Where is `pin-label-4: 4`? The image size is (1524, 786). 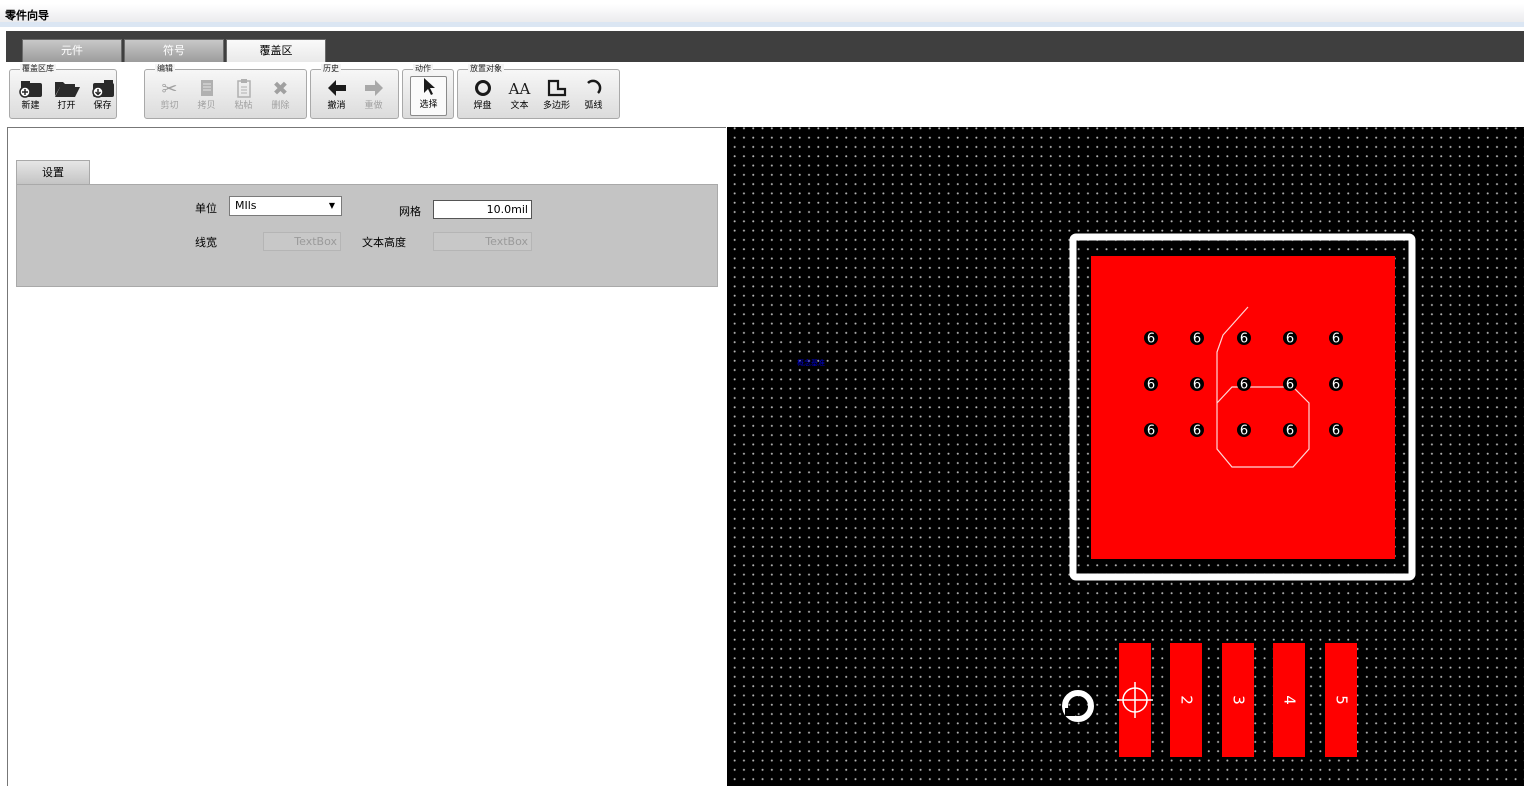 pin-label-4: 4 is located at coordinates (1290, 700).